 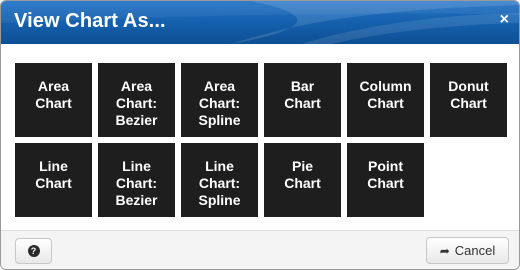 I want to click on chart-type-tile-bar-chart: Bar Chart, so click(x=302, y=100).